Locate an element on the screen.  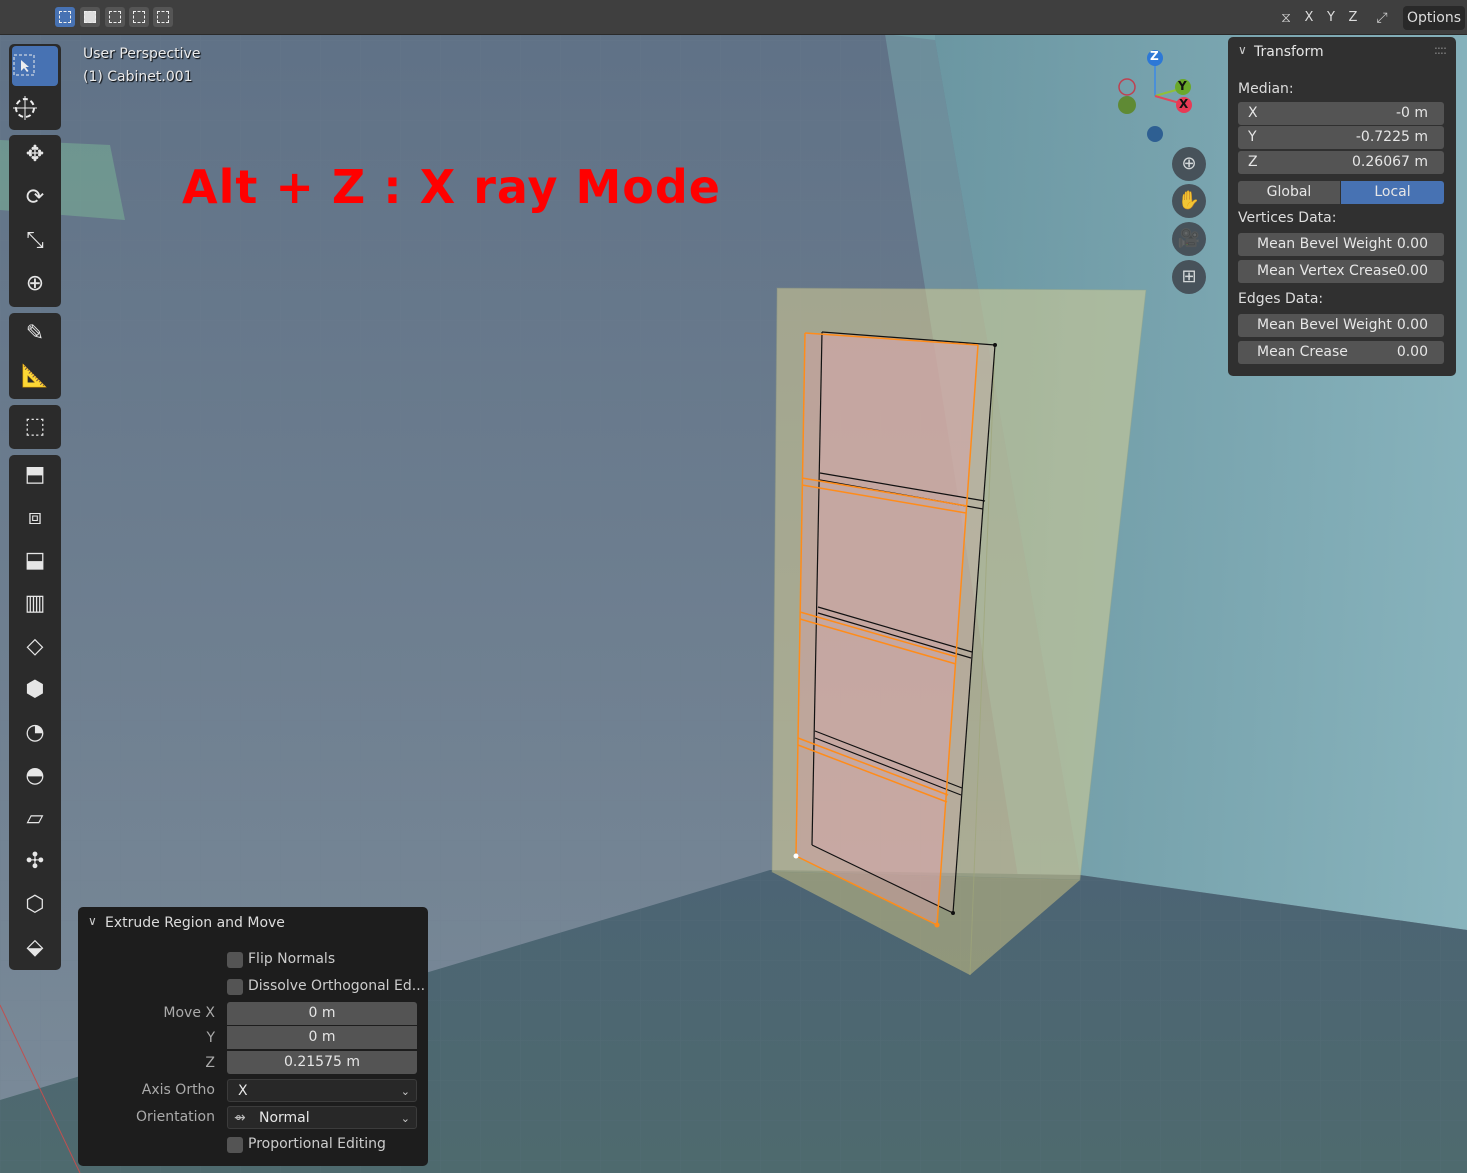
rotate-tool: ⟳ is located at coordinates (35, 198).